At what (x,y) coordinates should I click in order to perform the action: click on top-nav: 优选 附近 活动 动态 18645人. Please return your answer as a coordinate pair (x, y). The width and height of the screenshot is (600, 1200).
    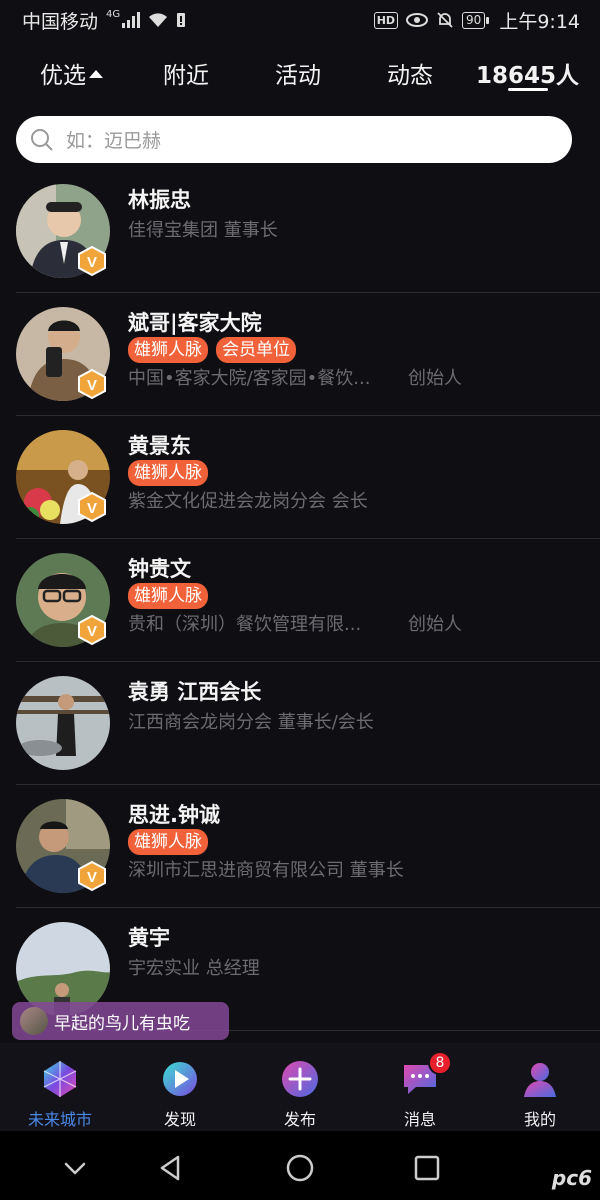
    Looking at the image, I should click on (300, 72).